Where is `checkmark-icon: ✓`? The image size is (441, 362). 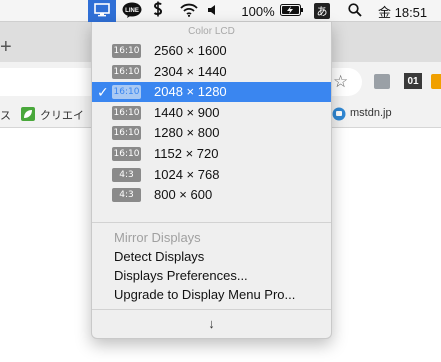 checkmark-icon: ✓ is located at coordinates (103, 92).